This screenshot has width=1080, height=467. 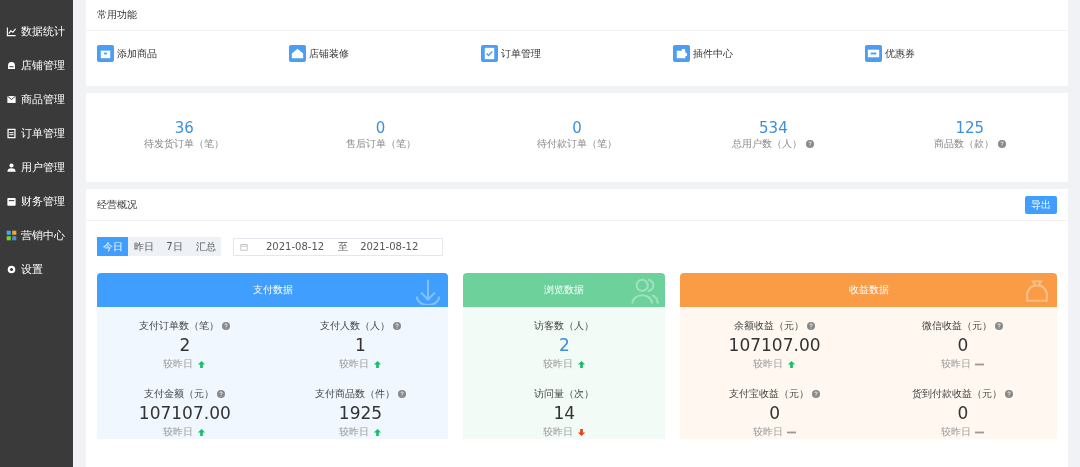 I want to click on shortcut-link: 订单管理, so click(x=511, y=53).